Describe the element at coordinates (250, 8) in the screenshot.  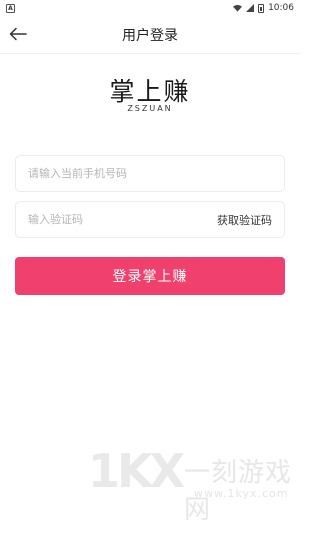
I see `signal-icon` at that location.